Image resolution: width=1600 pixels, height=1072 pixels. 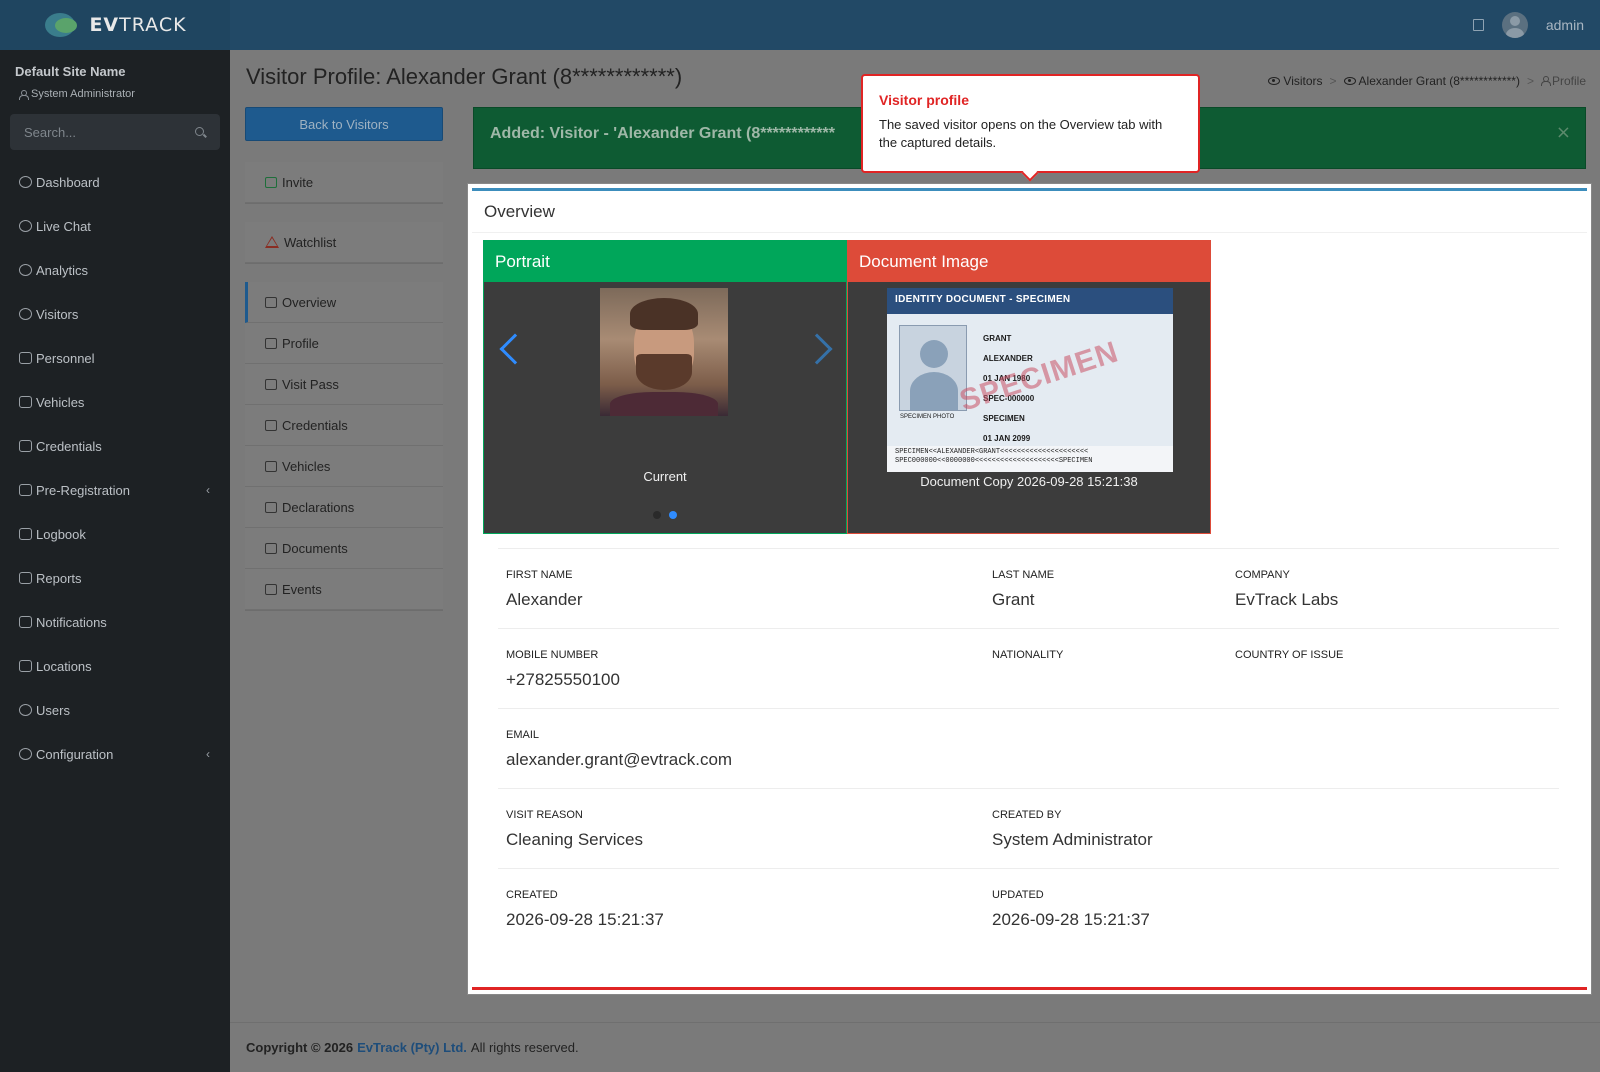 I want to click on sidebar-search, so click(x=115, y=132).